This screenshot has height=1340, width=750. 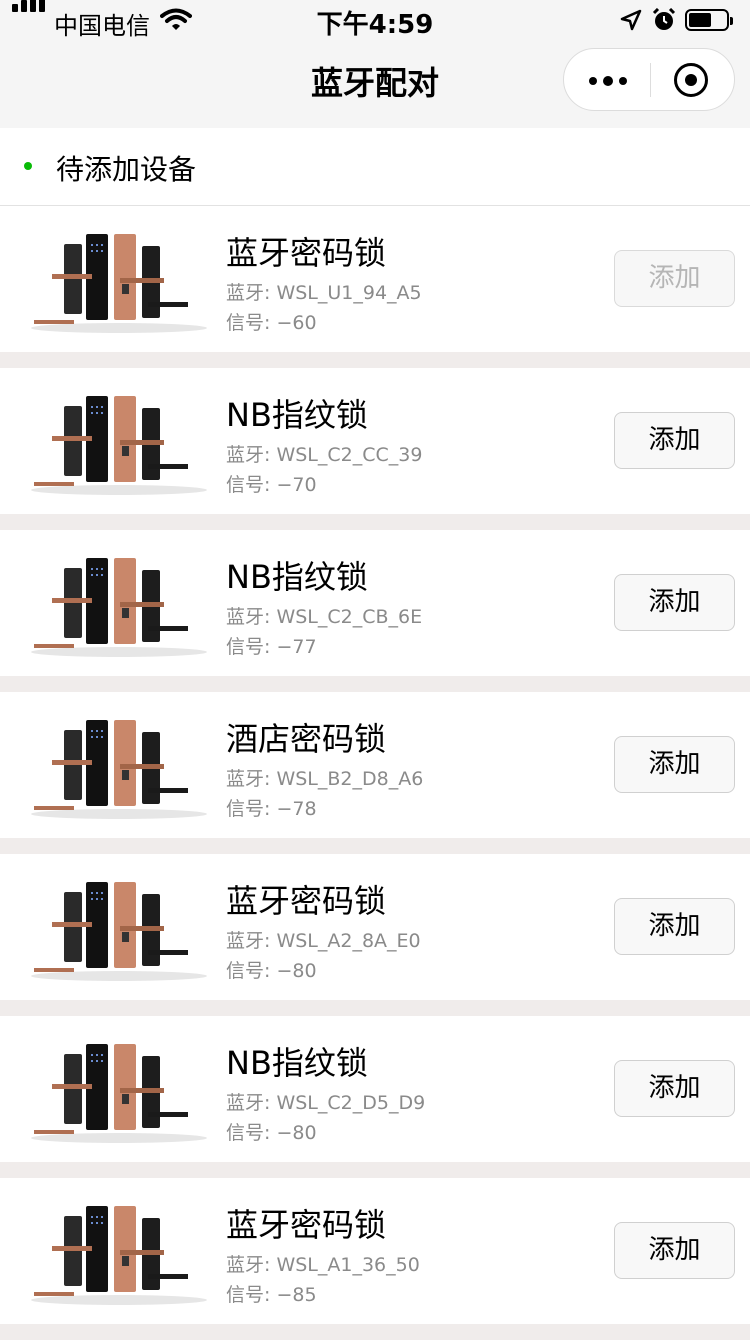 What do you see at coordinates (271, 323) in the screenshot?
I see `device-signal: 信号: −60` at bounding box center [271, 323].